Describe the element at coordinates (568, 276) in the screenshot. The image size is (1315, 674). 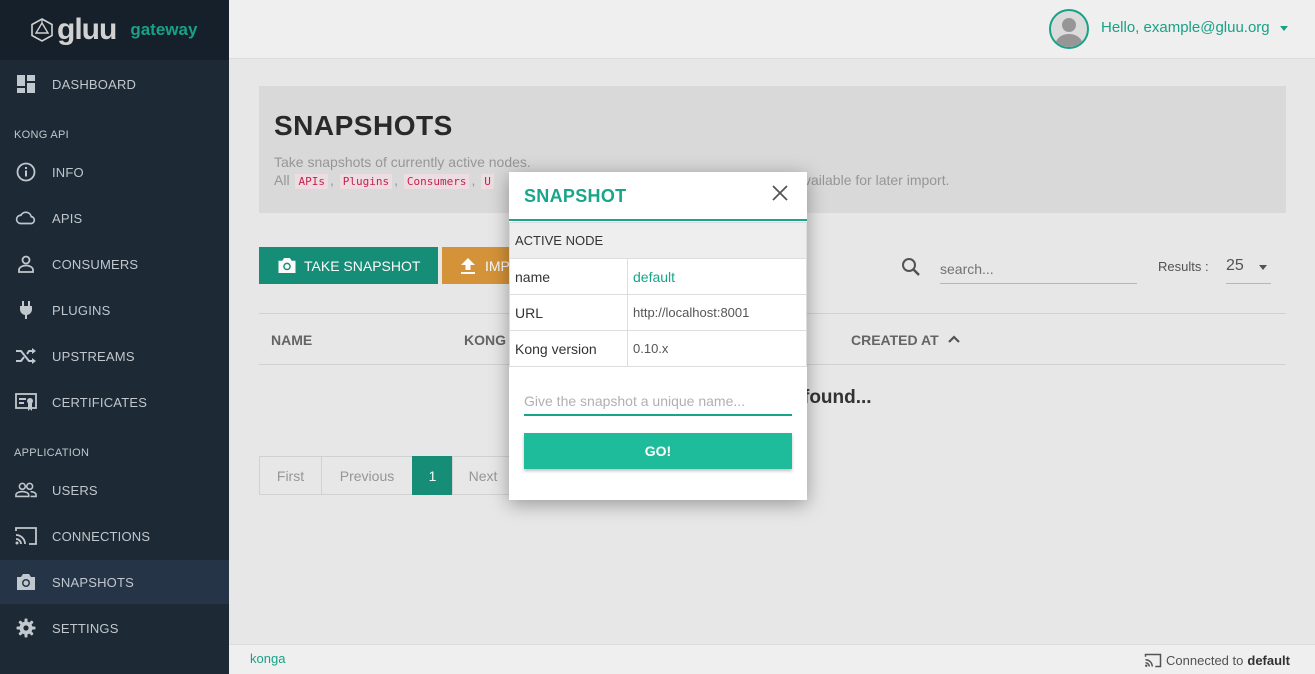
I see `row-label: name` at that location.